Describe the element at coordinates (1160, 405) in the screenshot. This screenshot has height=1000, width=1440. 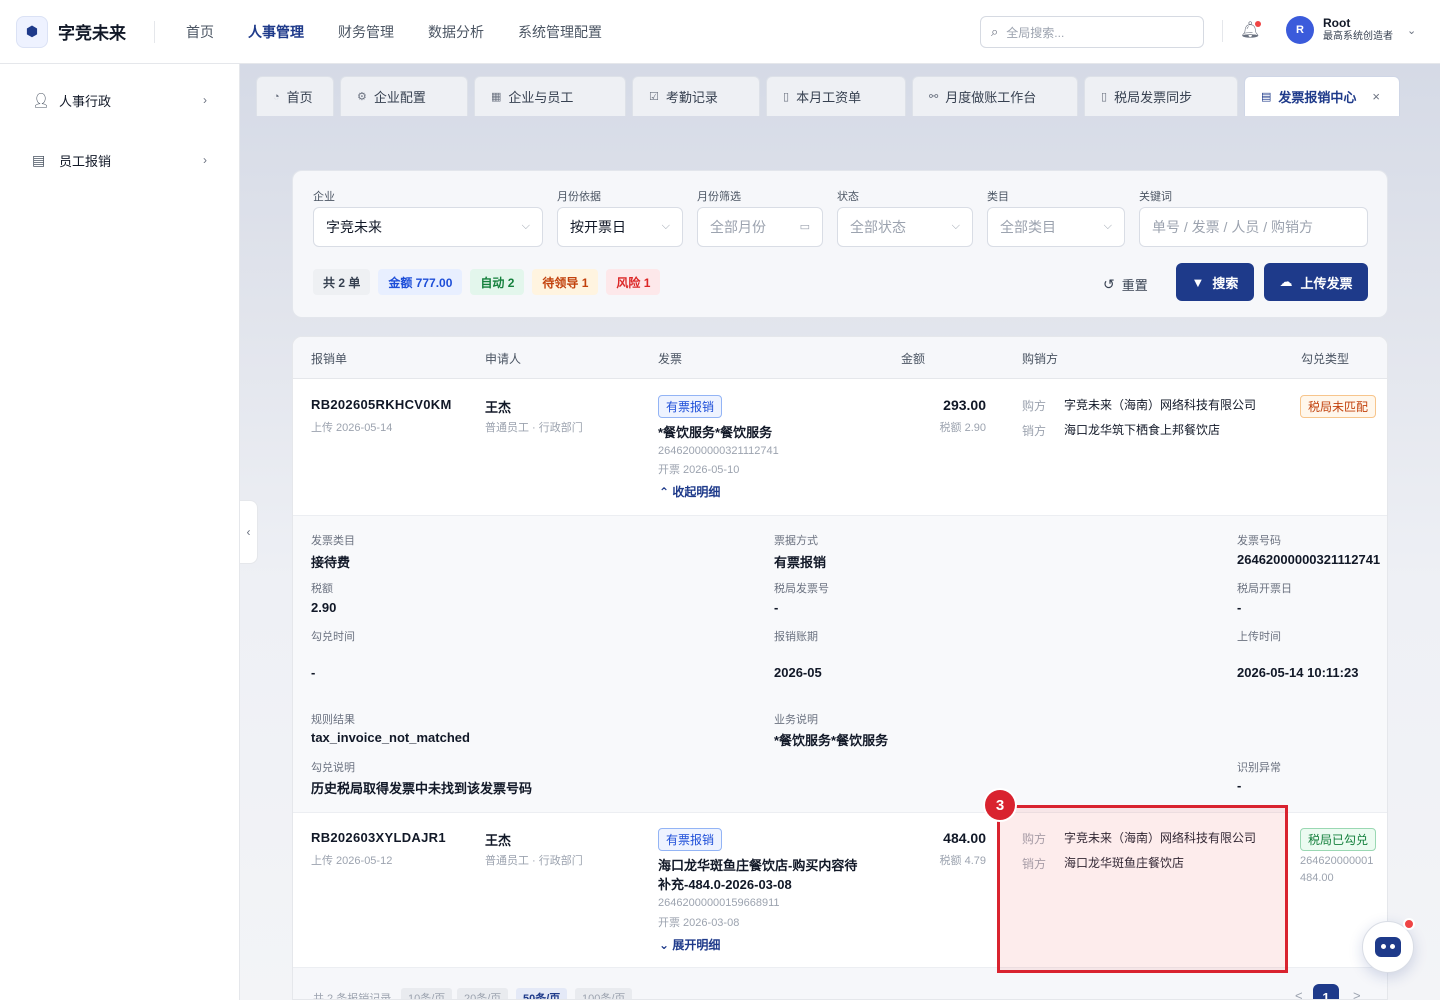
I see `buyer-name: 字竞未来（海南）网络科技有限公司` at that location.